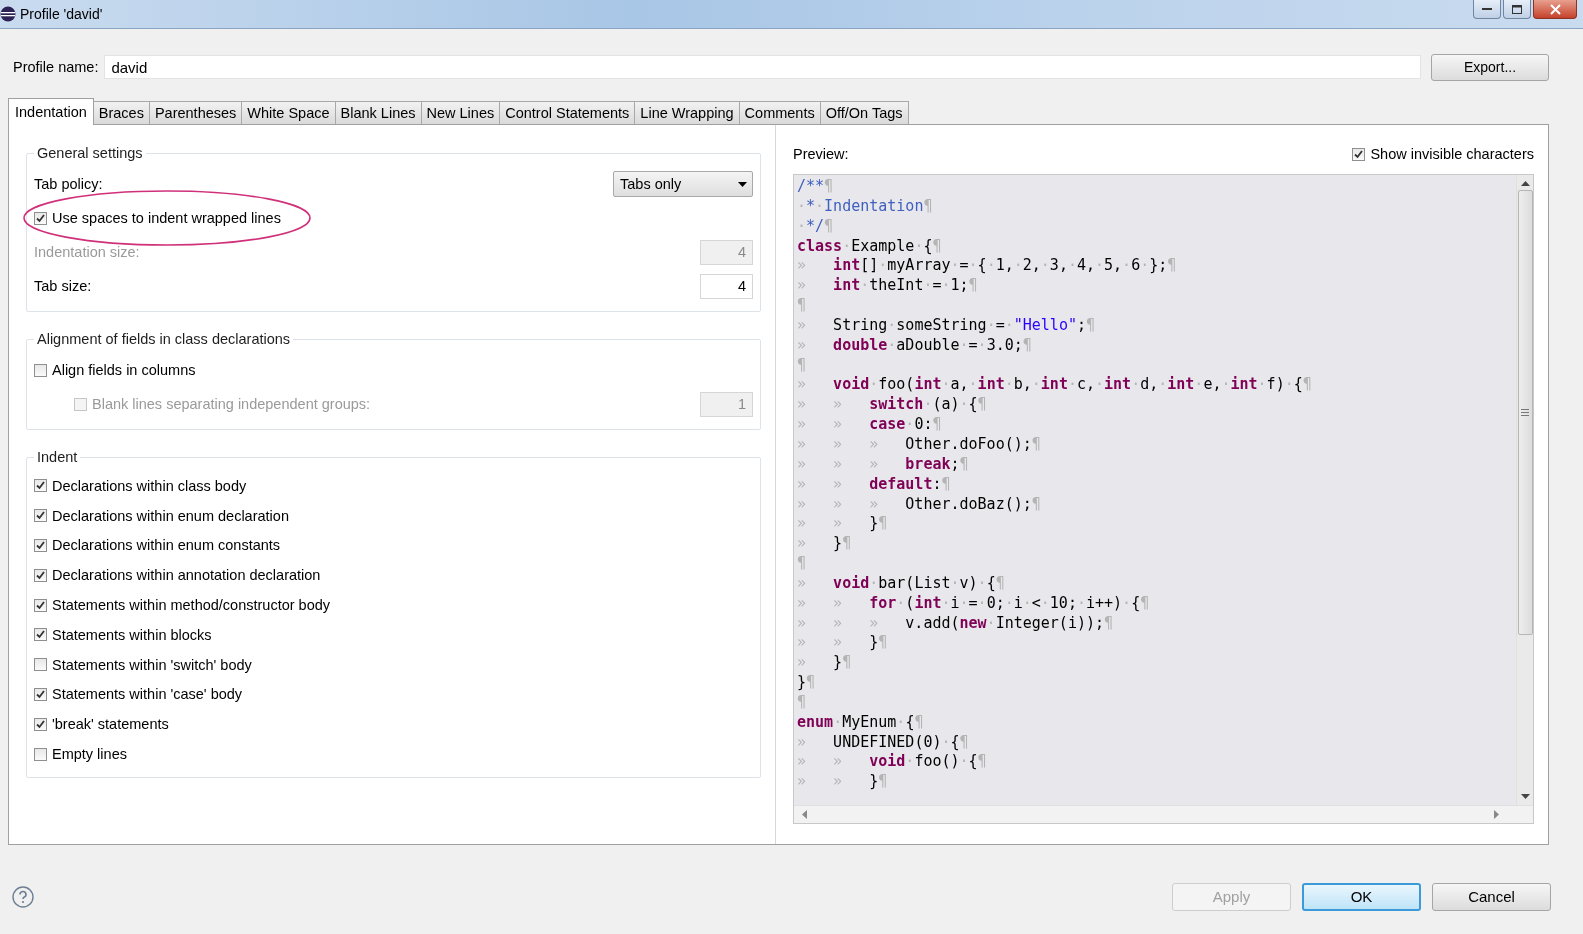  I want to click on code-line: }¶, so click(806, 683).